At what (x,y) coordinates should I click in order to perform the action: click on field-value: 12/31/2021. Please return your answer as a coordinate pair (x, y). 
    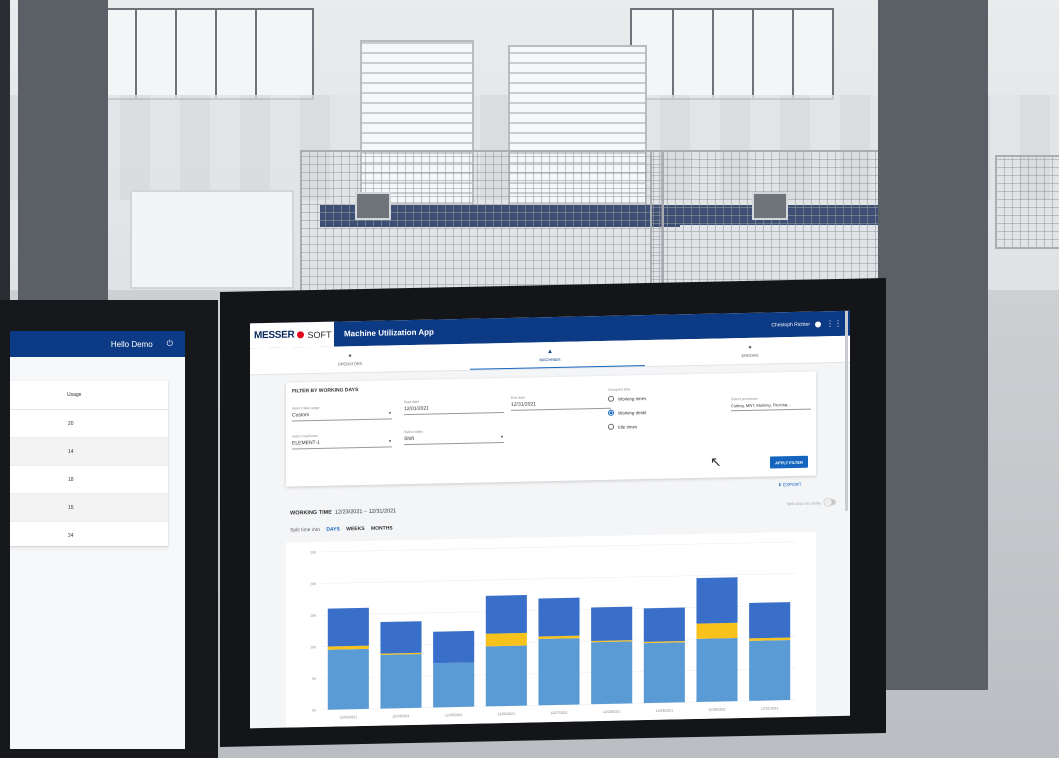
    Looking at the image, I should click on (524, 404).